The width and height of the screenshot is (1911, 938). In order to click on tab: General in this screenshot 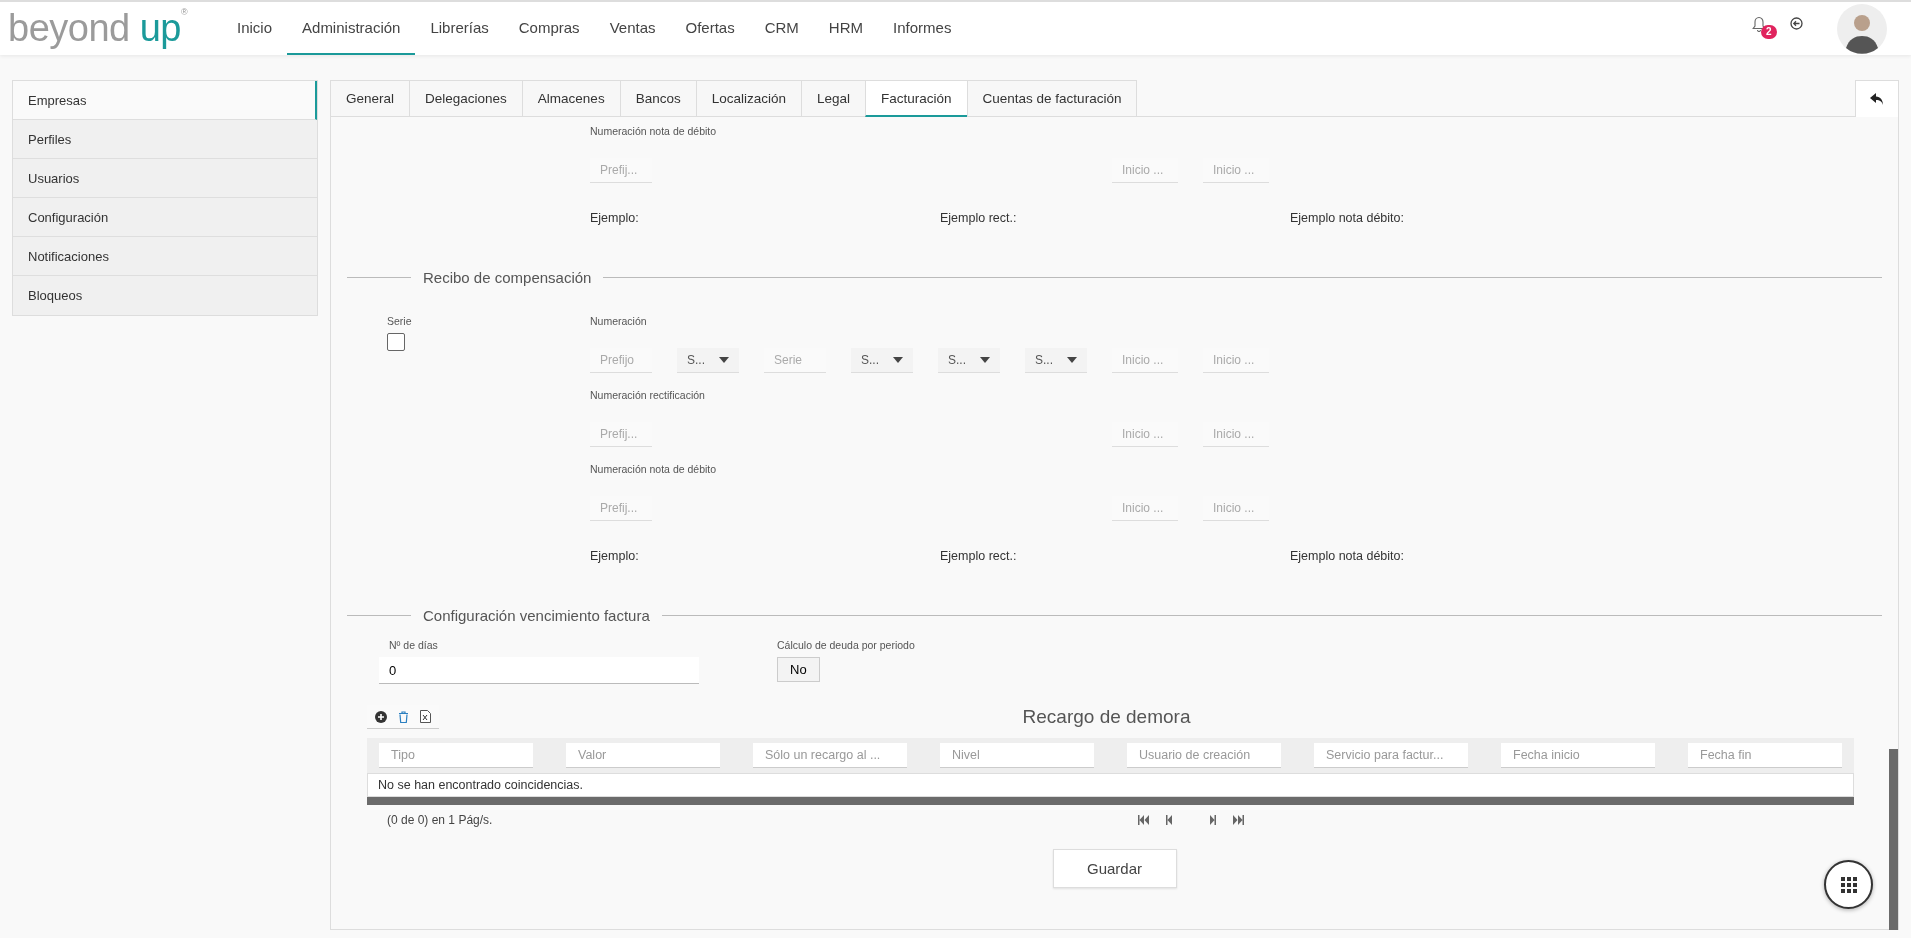, I will do `click(370, 98)`.